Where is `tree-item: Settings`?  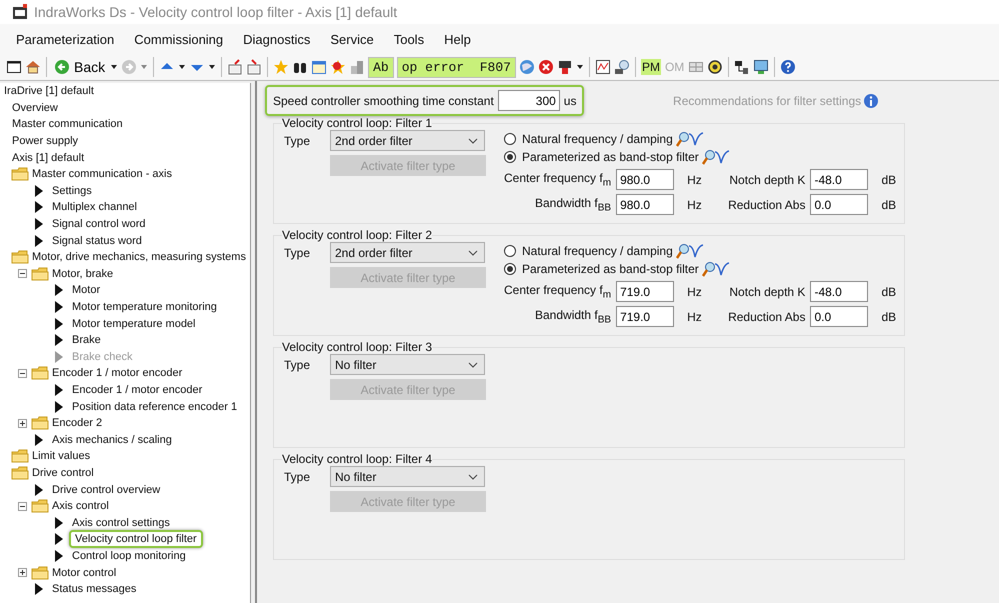
tree-item: Settings is located at coordinates (72, 190).